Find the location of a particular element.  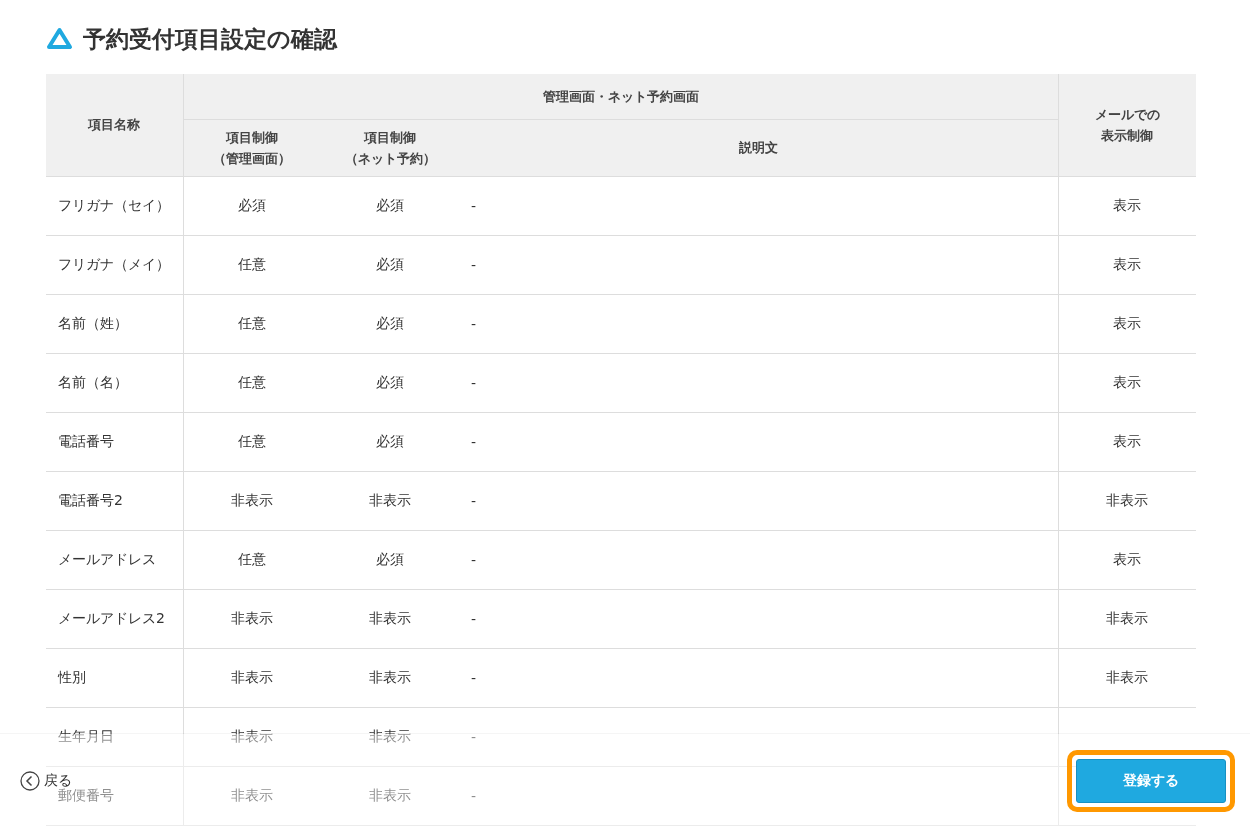

table-cell: 電話番号 is located at coordinates (114, 441).